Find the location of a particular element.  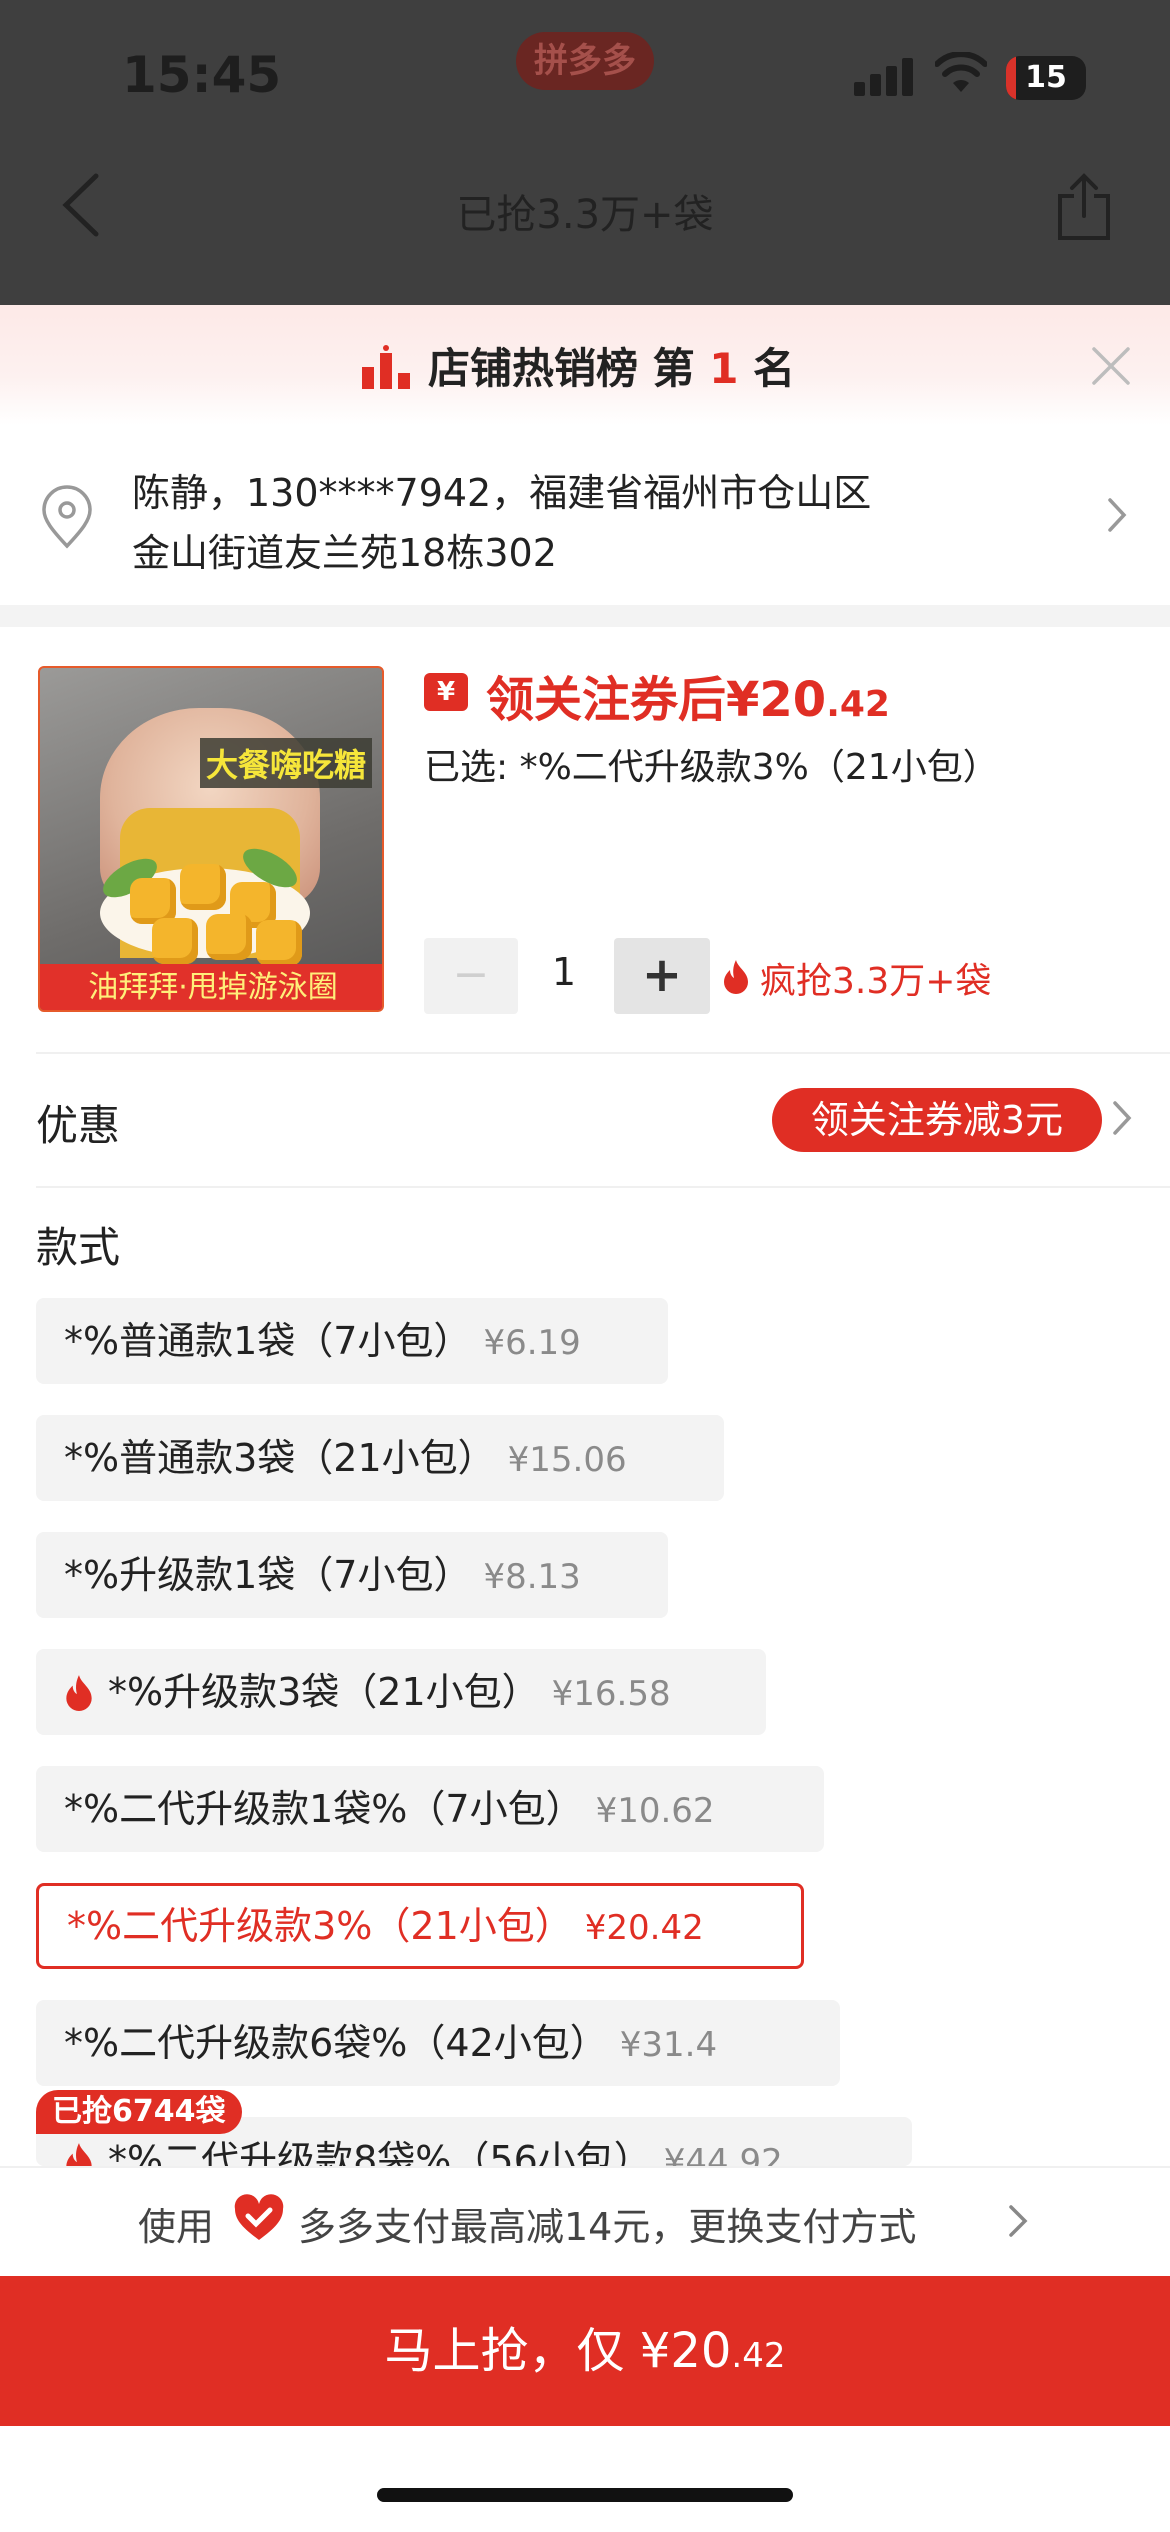

option-price: ¥31.4 is located at coordinates (668, 2045).